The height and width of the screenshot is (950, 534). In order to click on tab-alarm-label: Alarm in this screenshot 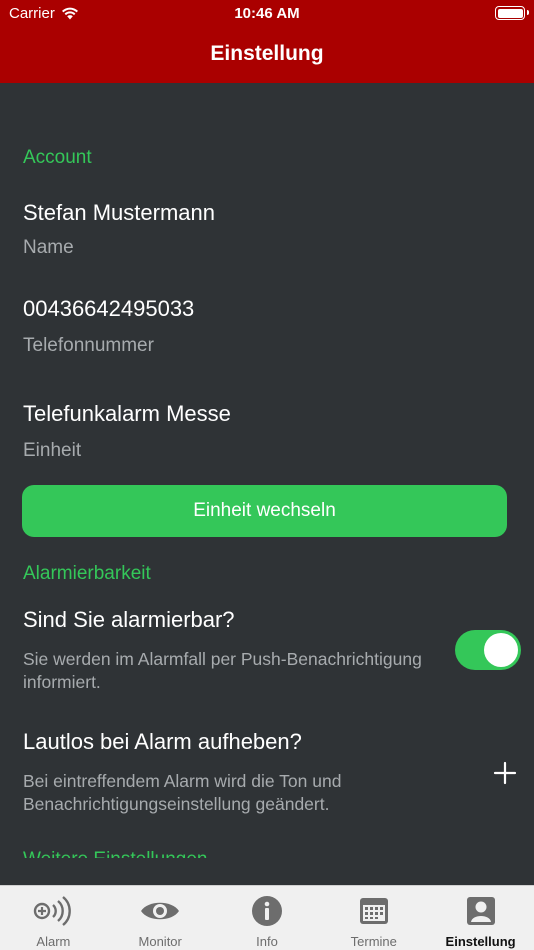, I will do `click(53, 941)`.